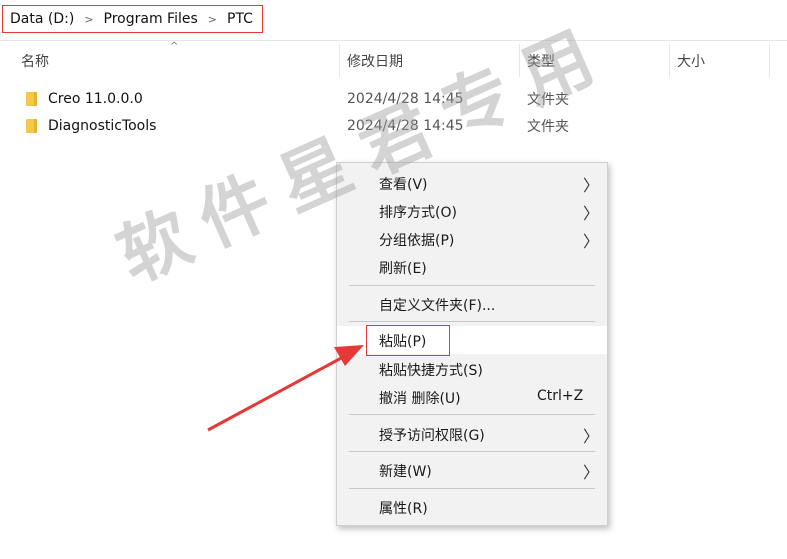  What do you see at coordinates (102, 126) in the screenshot?
I see `file-name: DiagnosticTools` at bounding box center [102, 126].